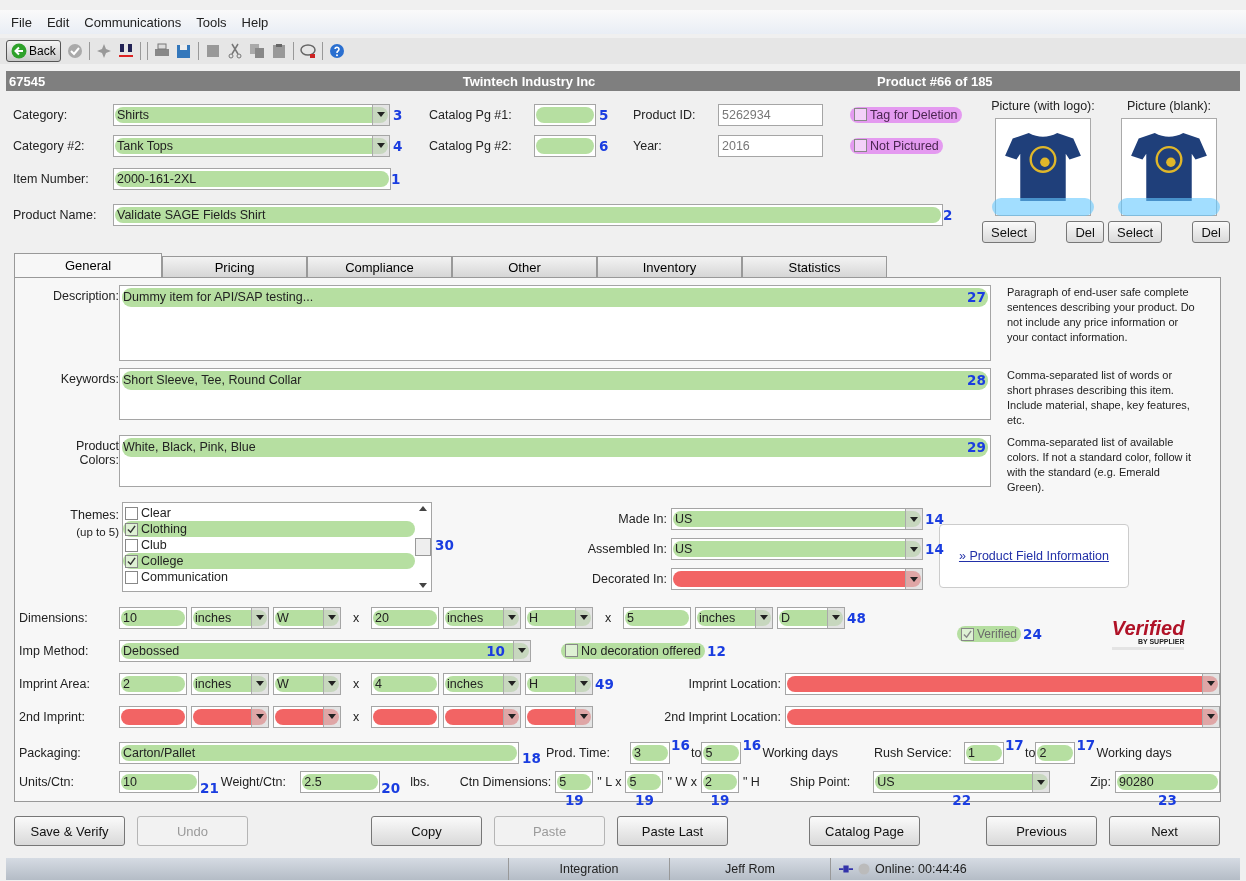 The width and height of the screenshot is (1246, 881). Describe the element at coordinates (251, 114) in the screenshot. I see `dropdown: Shirts` at that location.